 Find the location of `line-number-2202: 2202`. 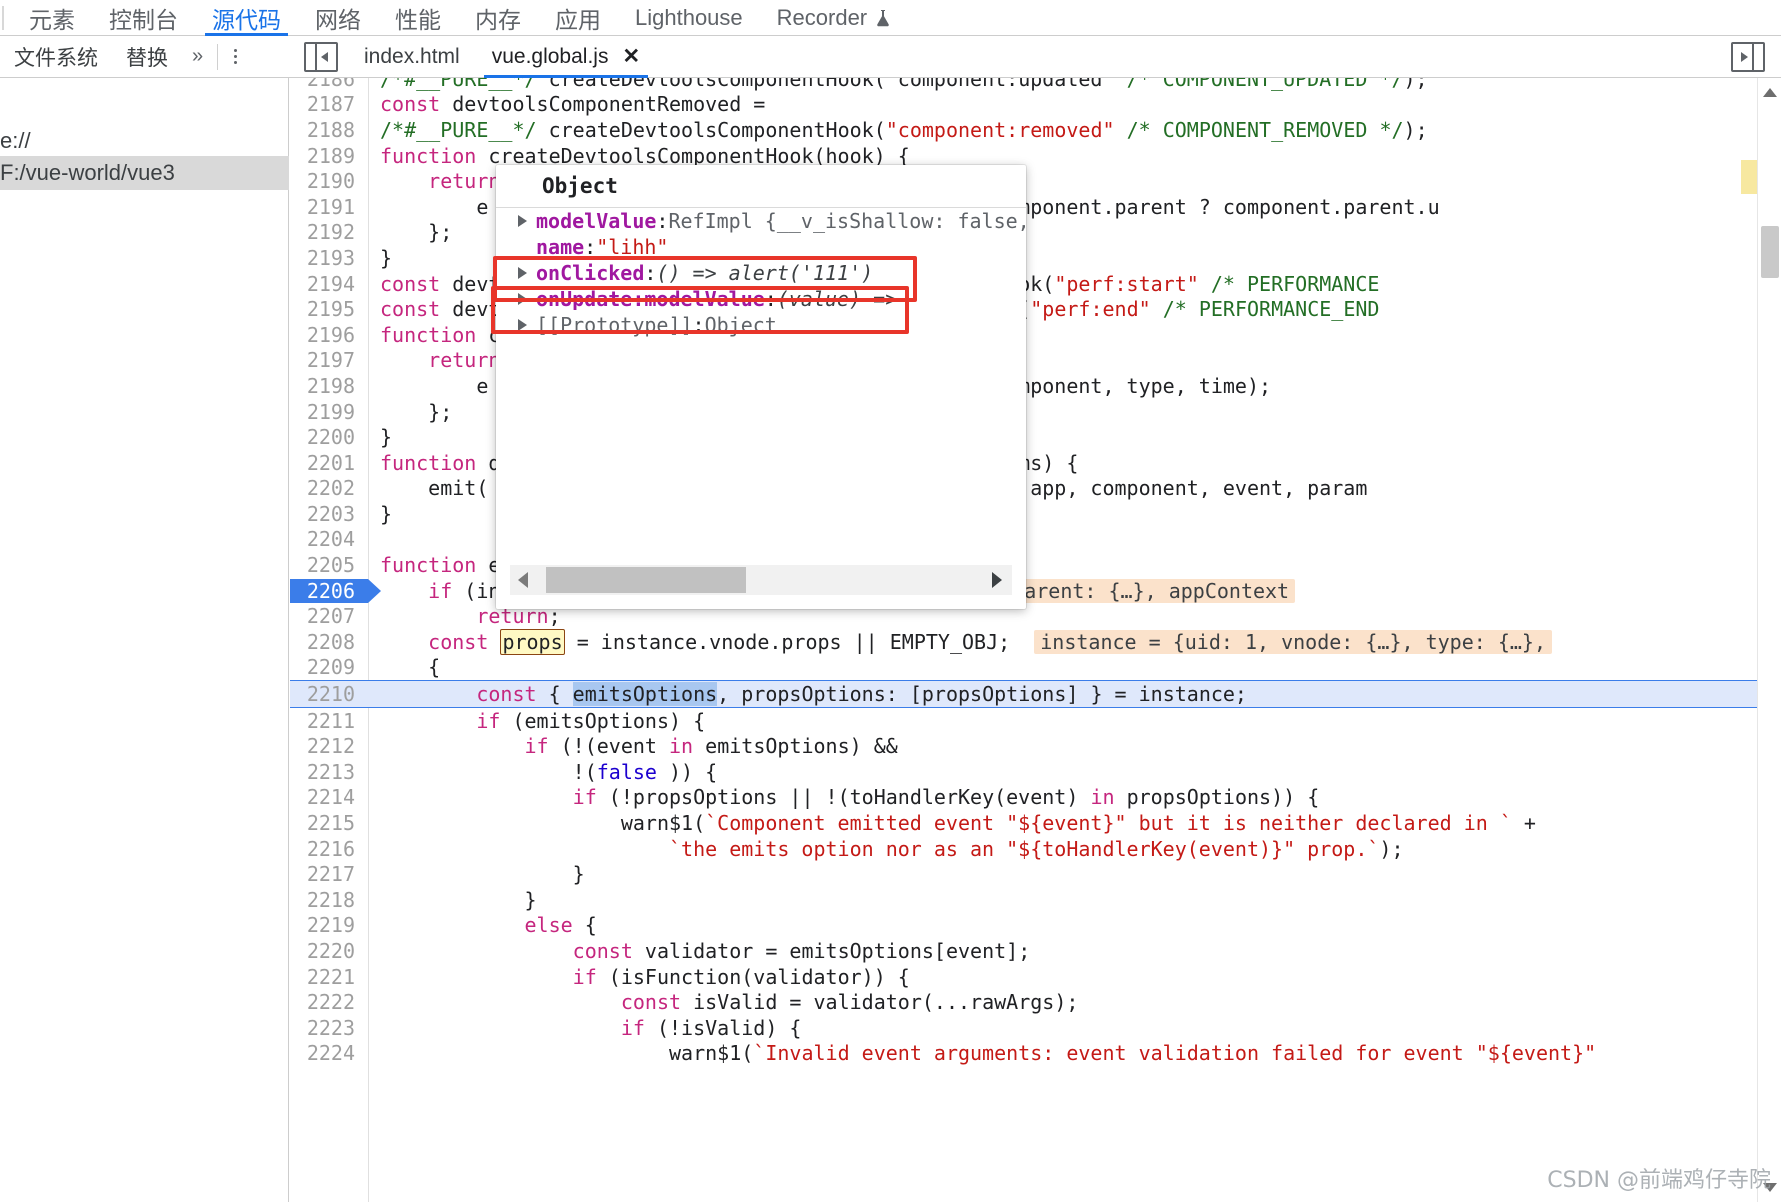

line-number-2202: 2202 is located at coordinates (329, 488).